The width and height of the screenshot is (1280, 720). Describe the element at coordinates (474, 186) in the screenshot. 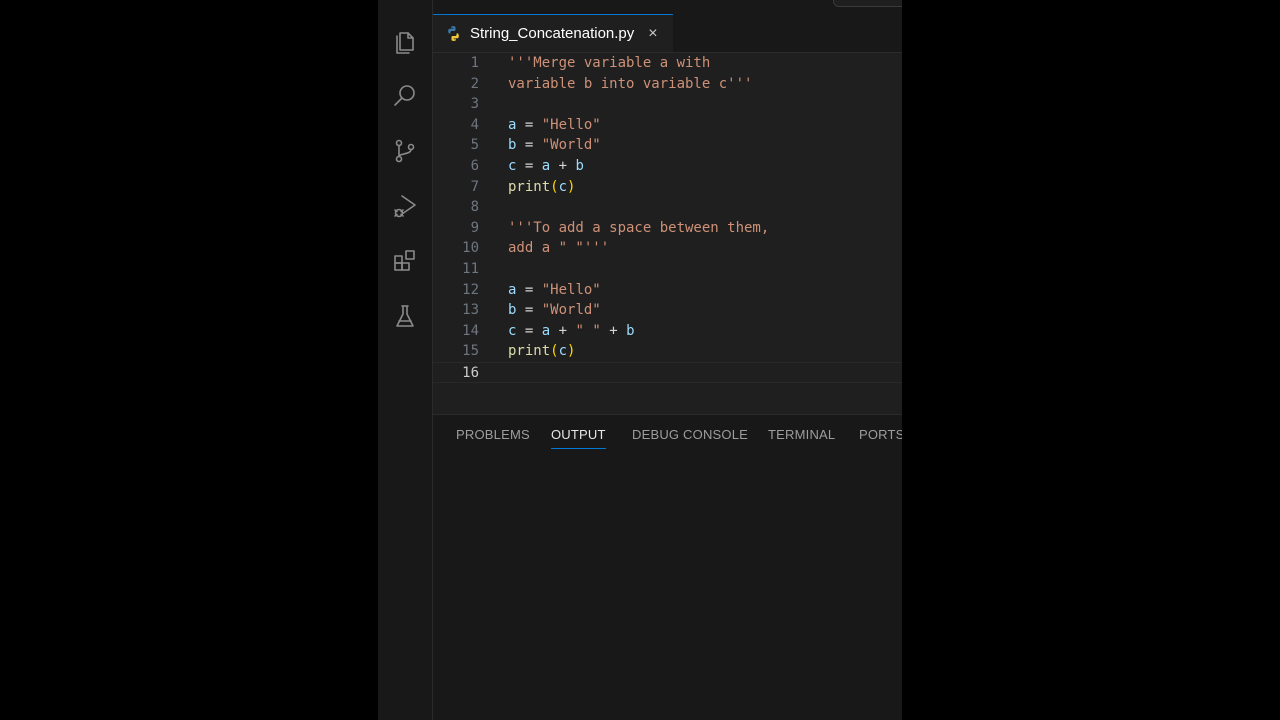

I see `line-number: 7` at that location.